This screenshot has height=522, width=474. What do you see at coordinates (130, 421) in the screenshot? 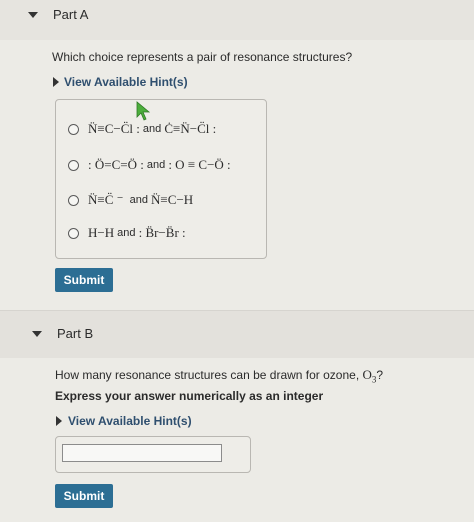
I see `part-b-hint-link: View Available Hint(s)` at bounding box center [130, 421].